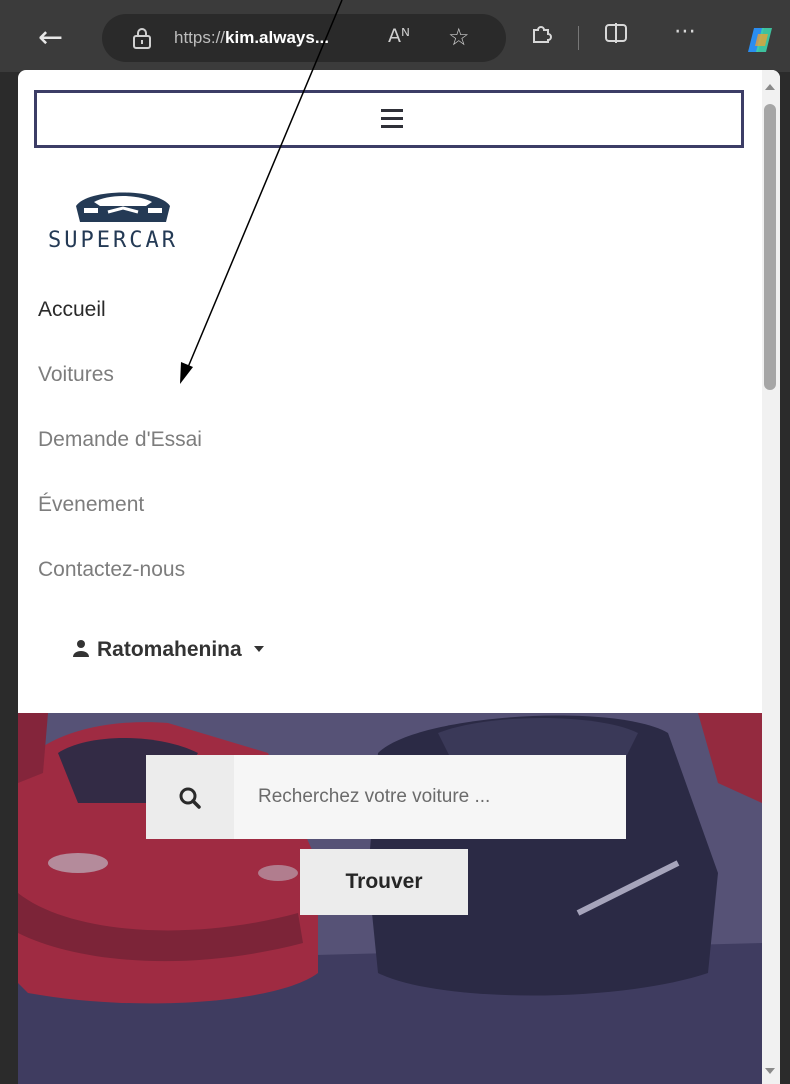  Describe the element at coordinates (541, 37) in the screenshot. I see `extensions-icon` at that location.